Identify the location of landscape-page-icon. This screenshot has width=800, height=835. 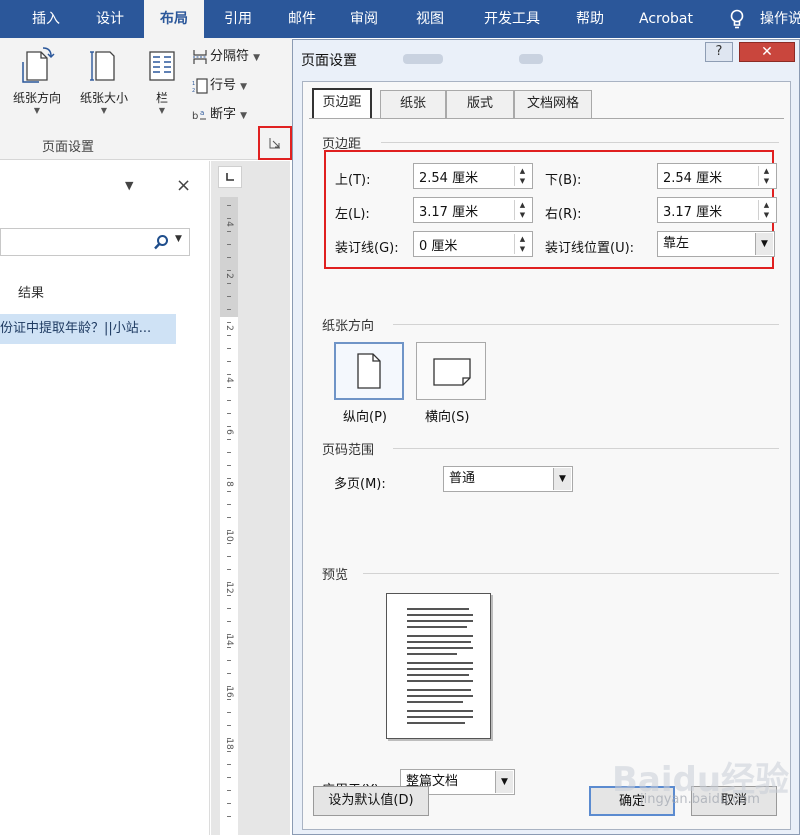
(452, 372).